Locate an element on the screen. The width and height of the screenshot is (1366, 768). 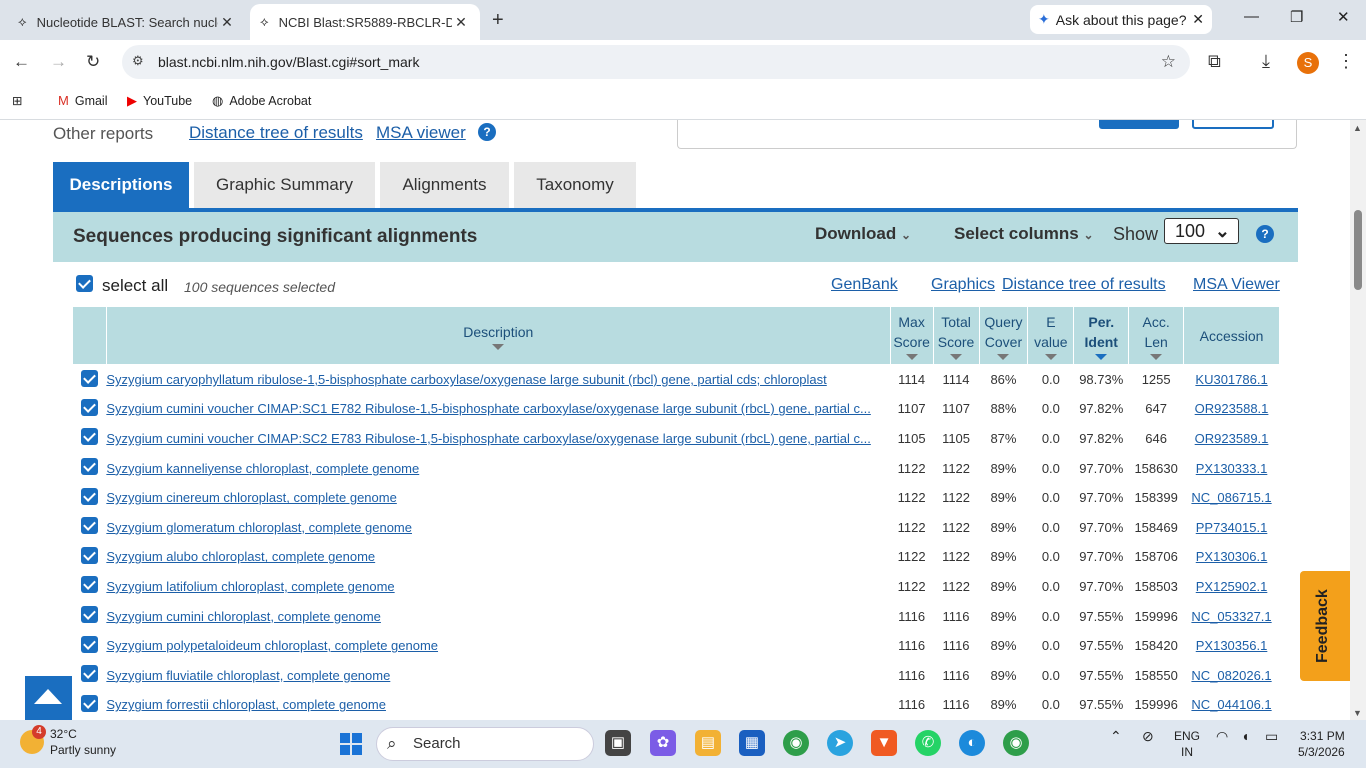
feedback-button: Feedback is located at coordinates (1325, 626).